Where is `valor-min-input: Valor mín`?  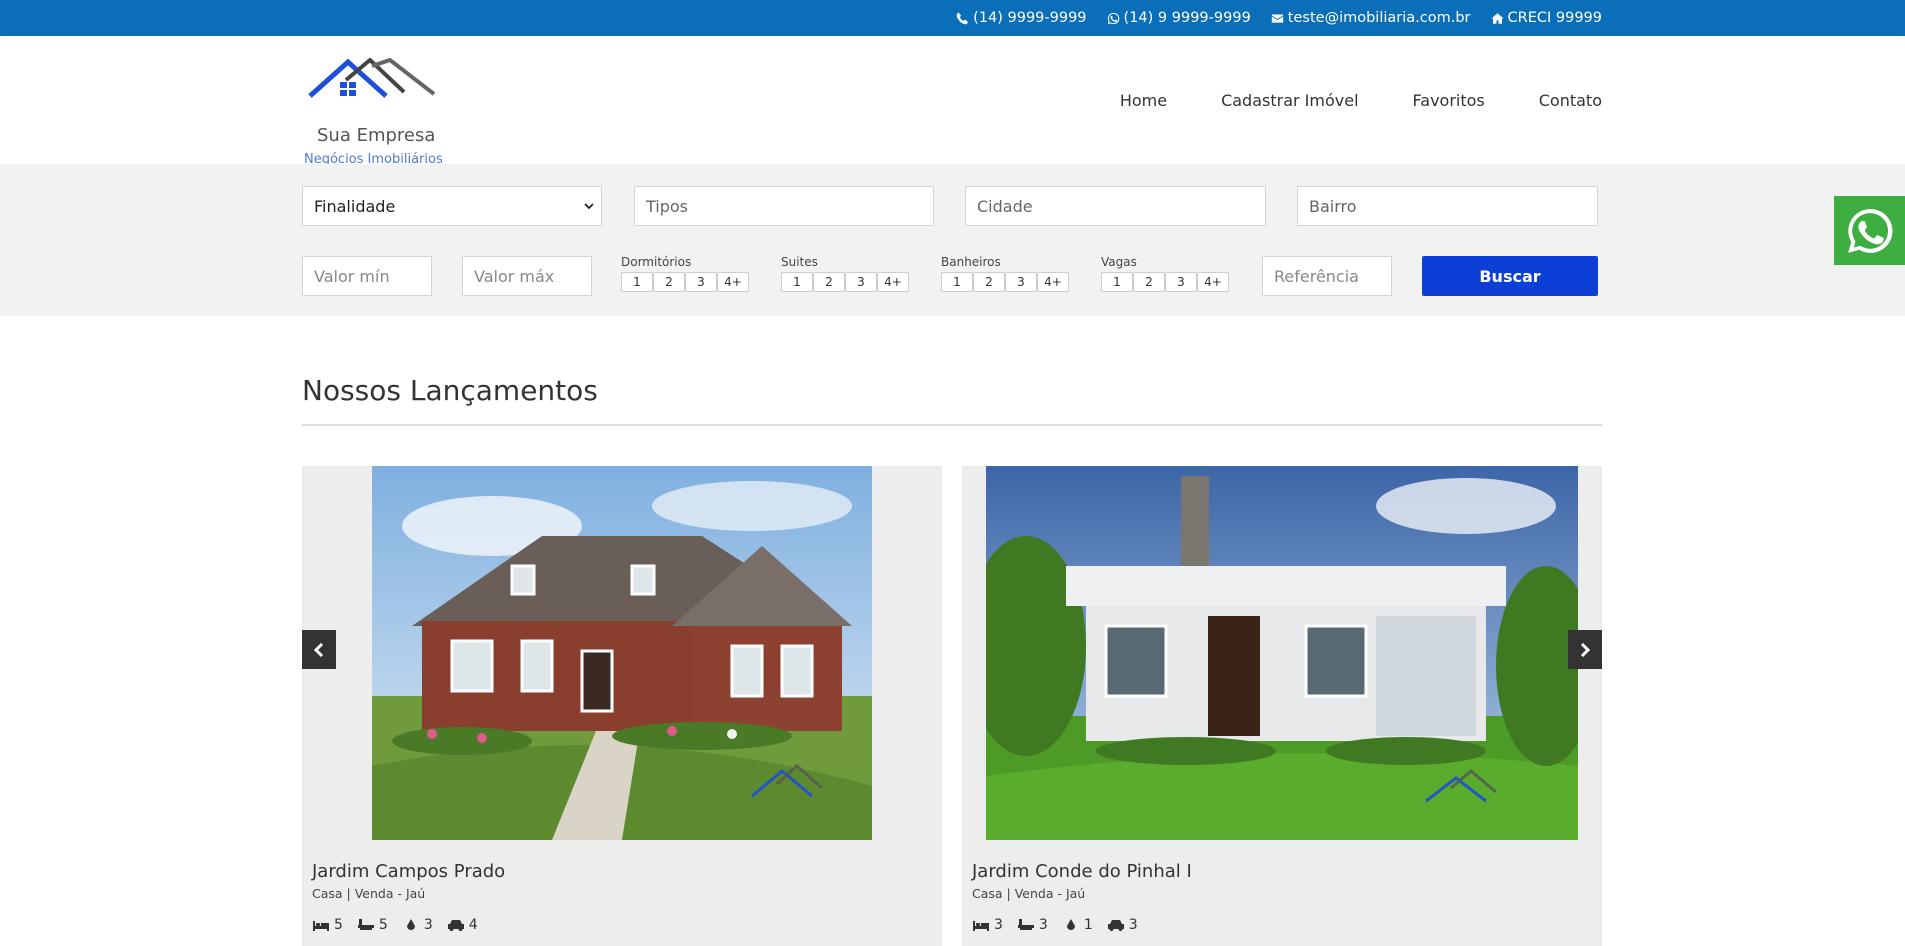 valor-min-input: Valor mín is located at coordinates (367, 276).